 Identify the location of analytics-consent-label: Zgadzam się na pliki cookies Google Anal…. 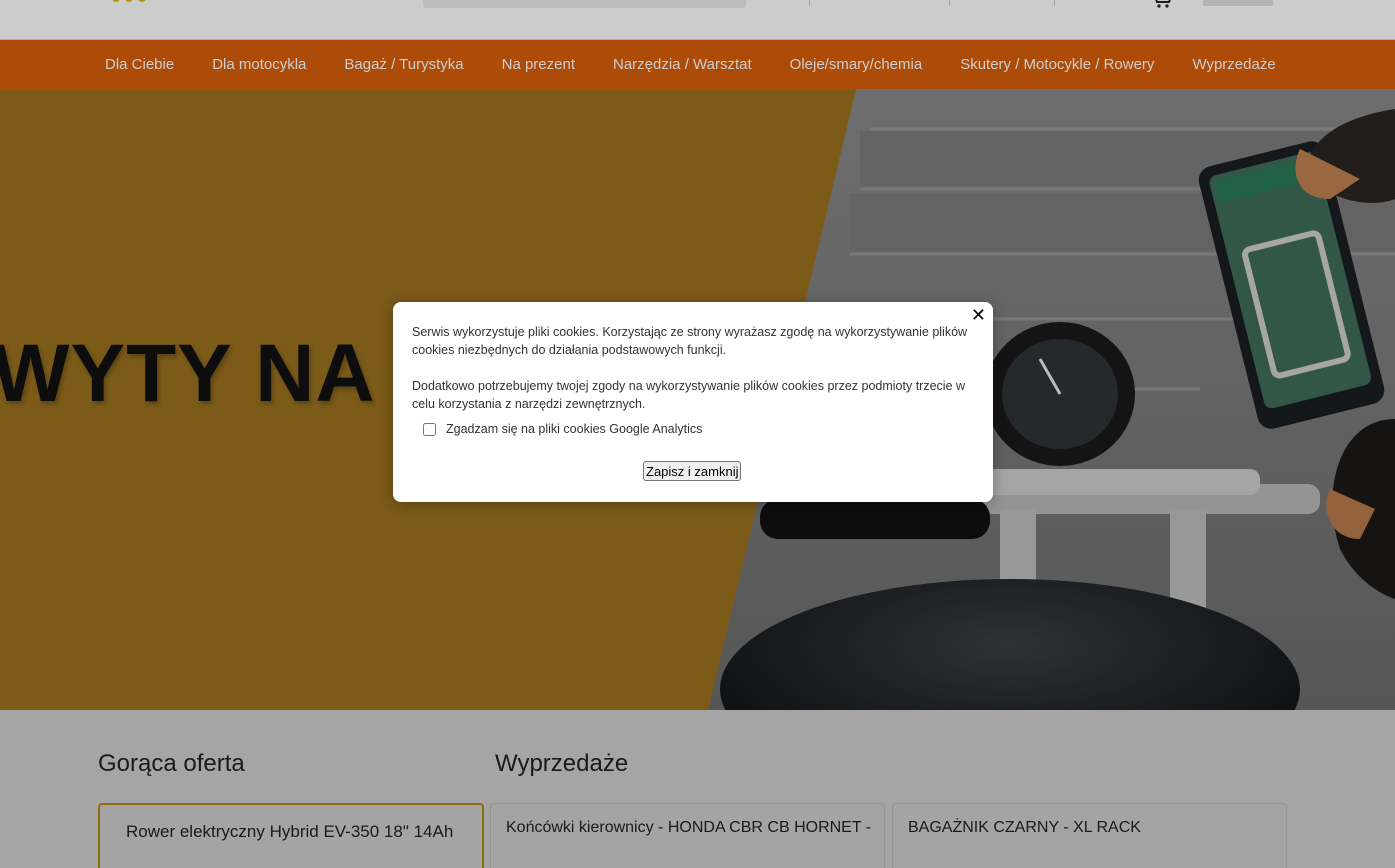
(574, 429).